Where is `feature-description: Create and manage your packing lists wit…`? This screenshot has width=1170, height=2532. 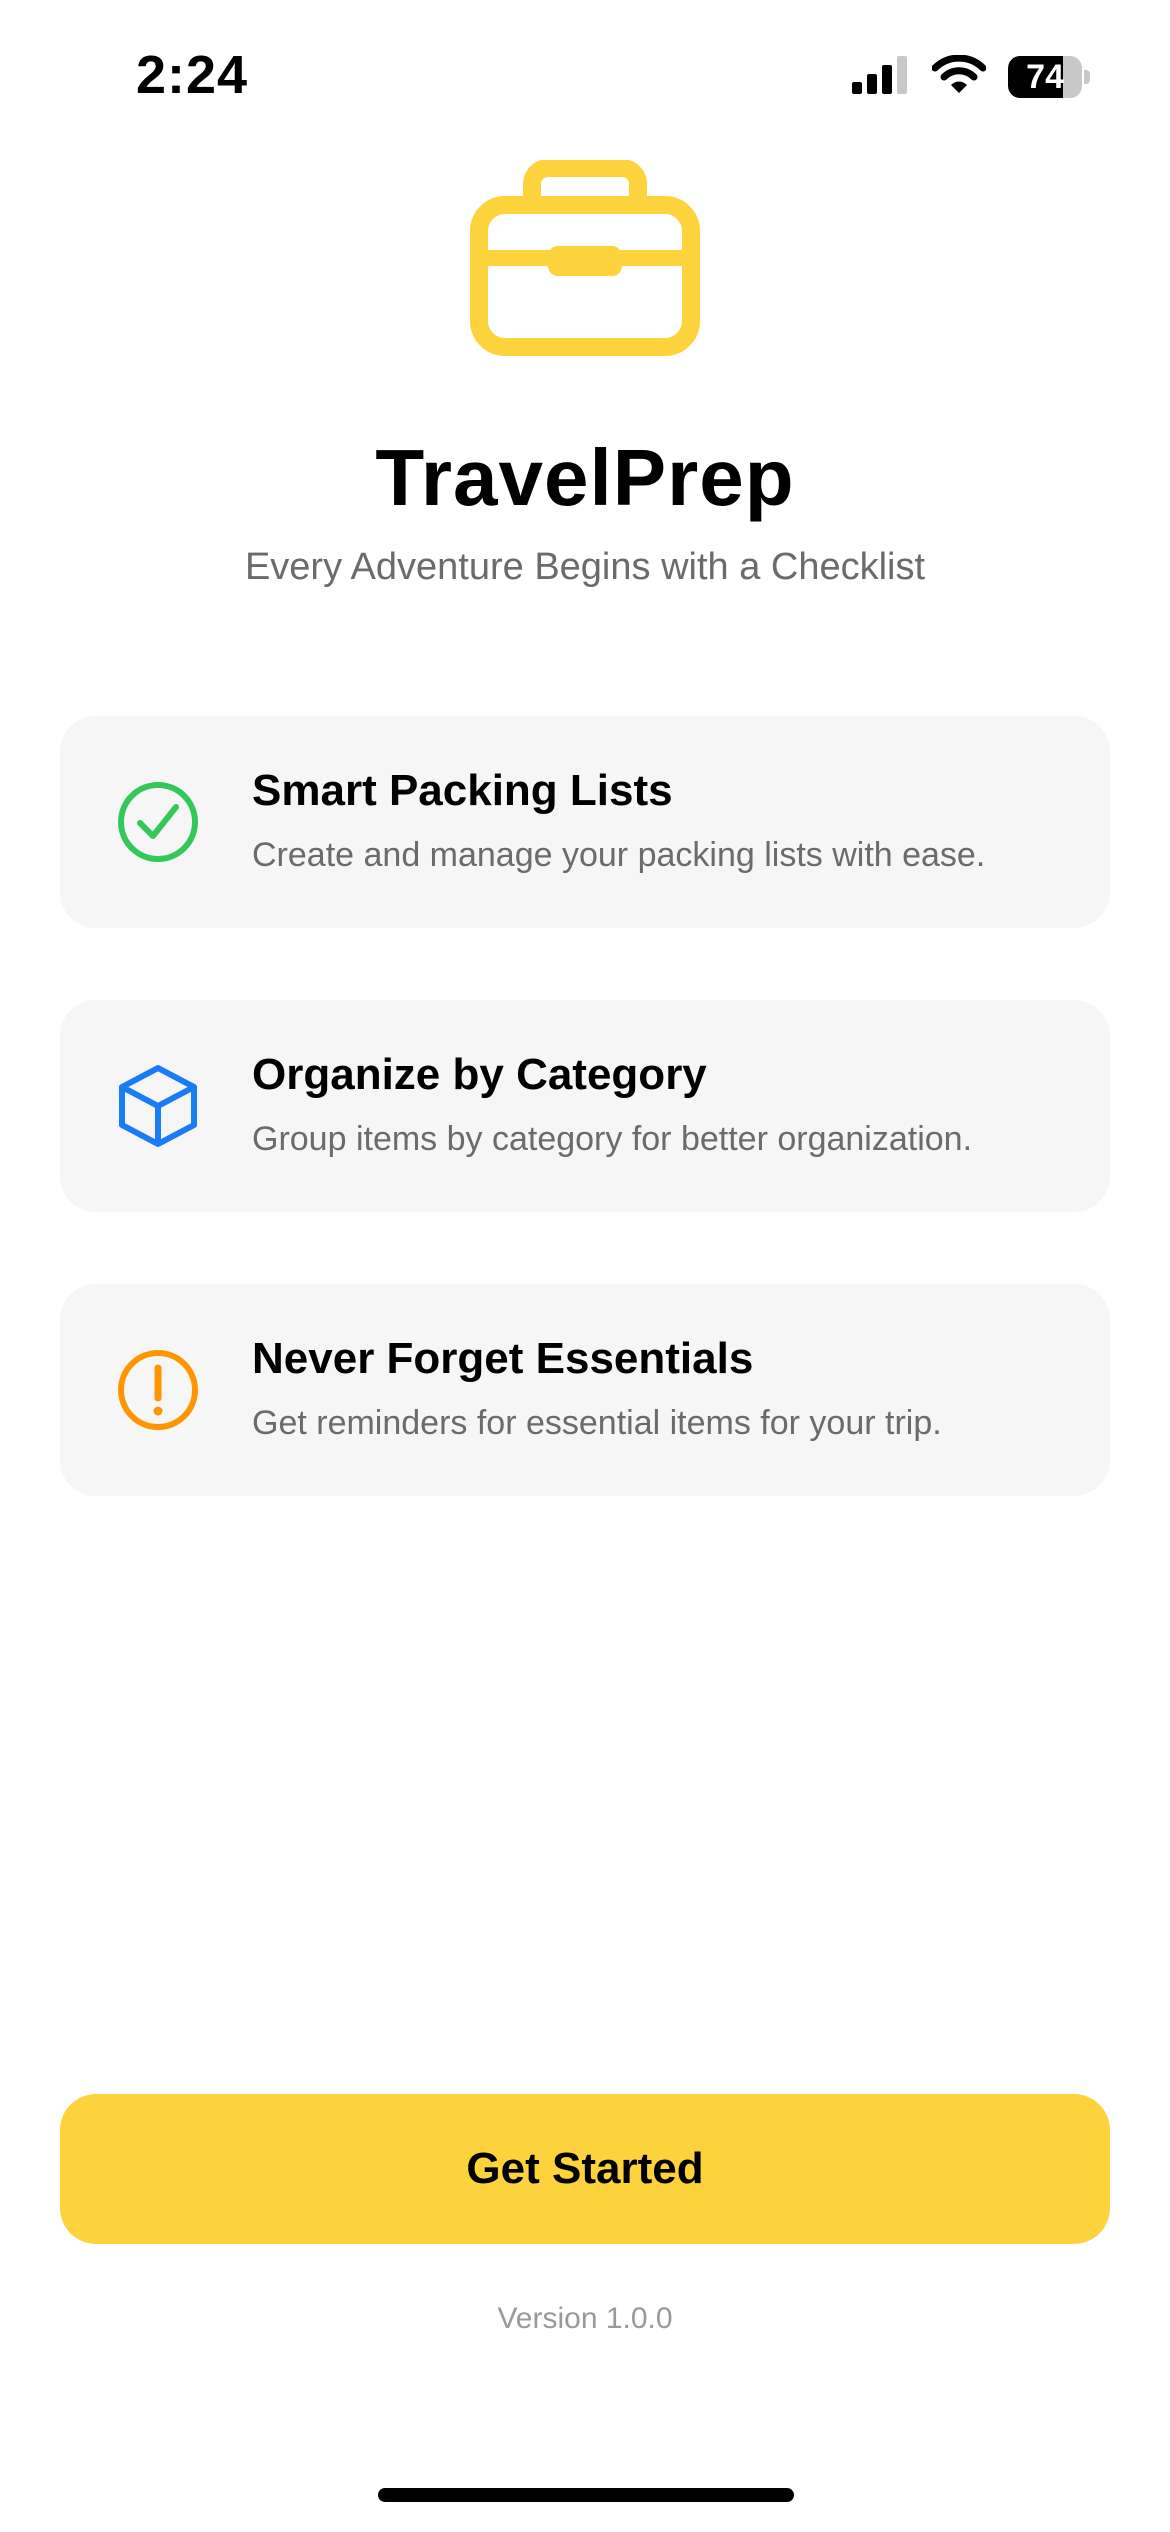 feature-description: Create and manage your packing lists wit… is located at coordinates (619, 855).